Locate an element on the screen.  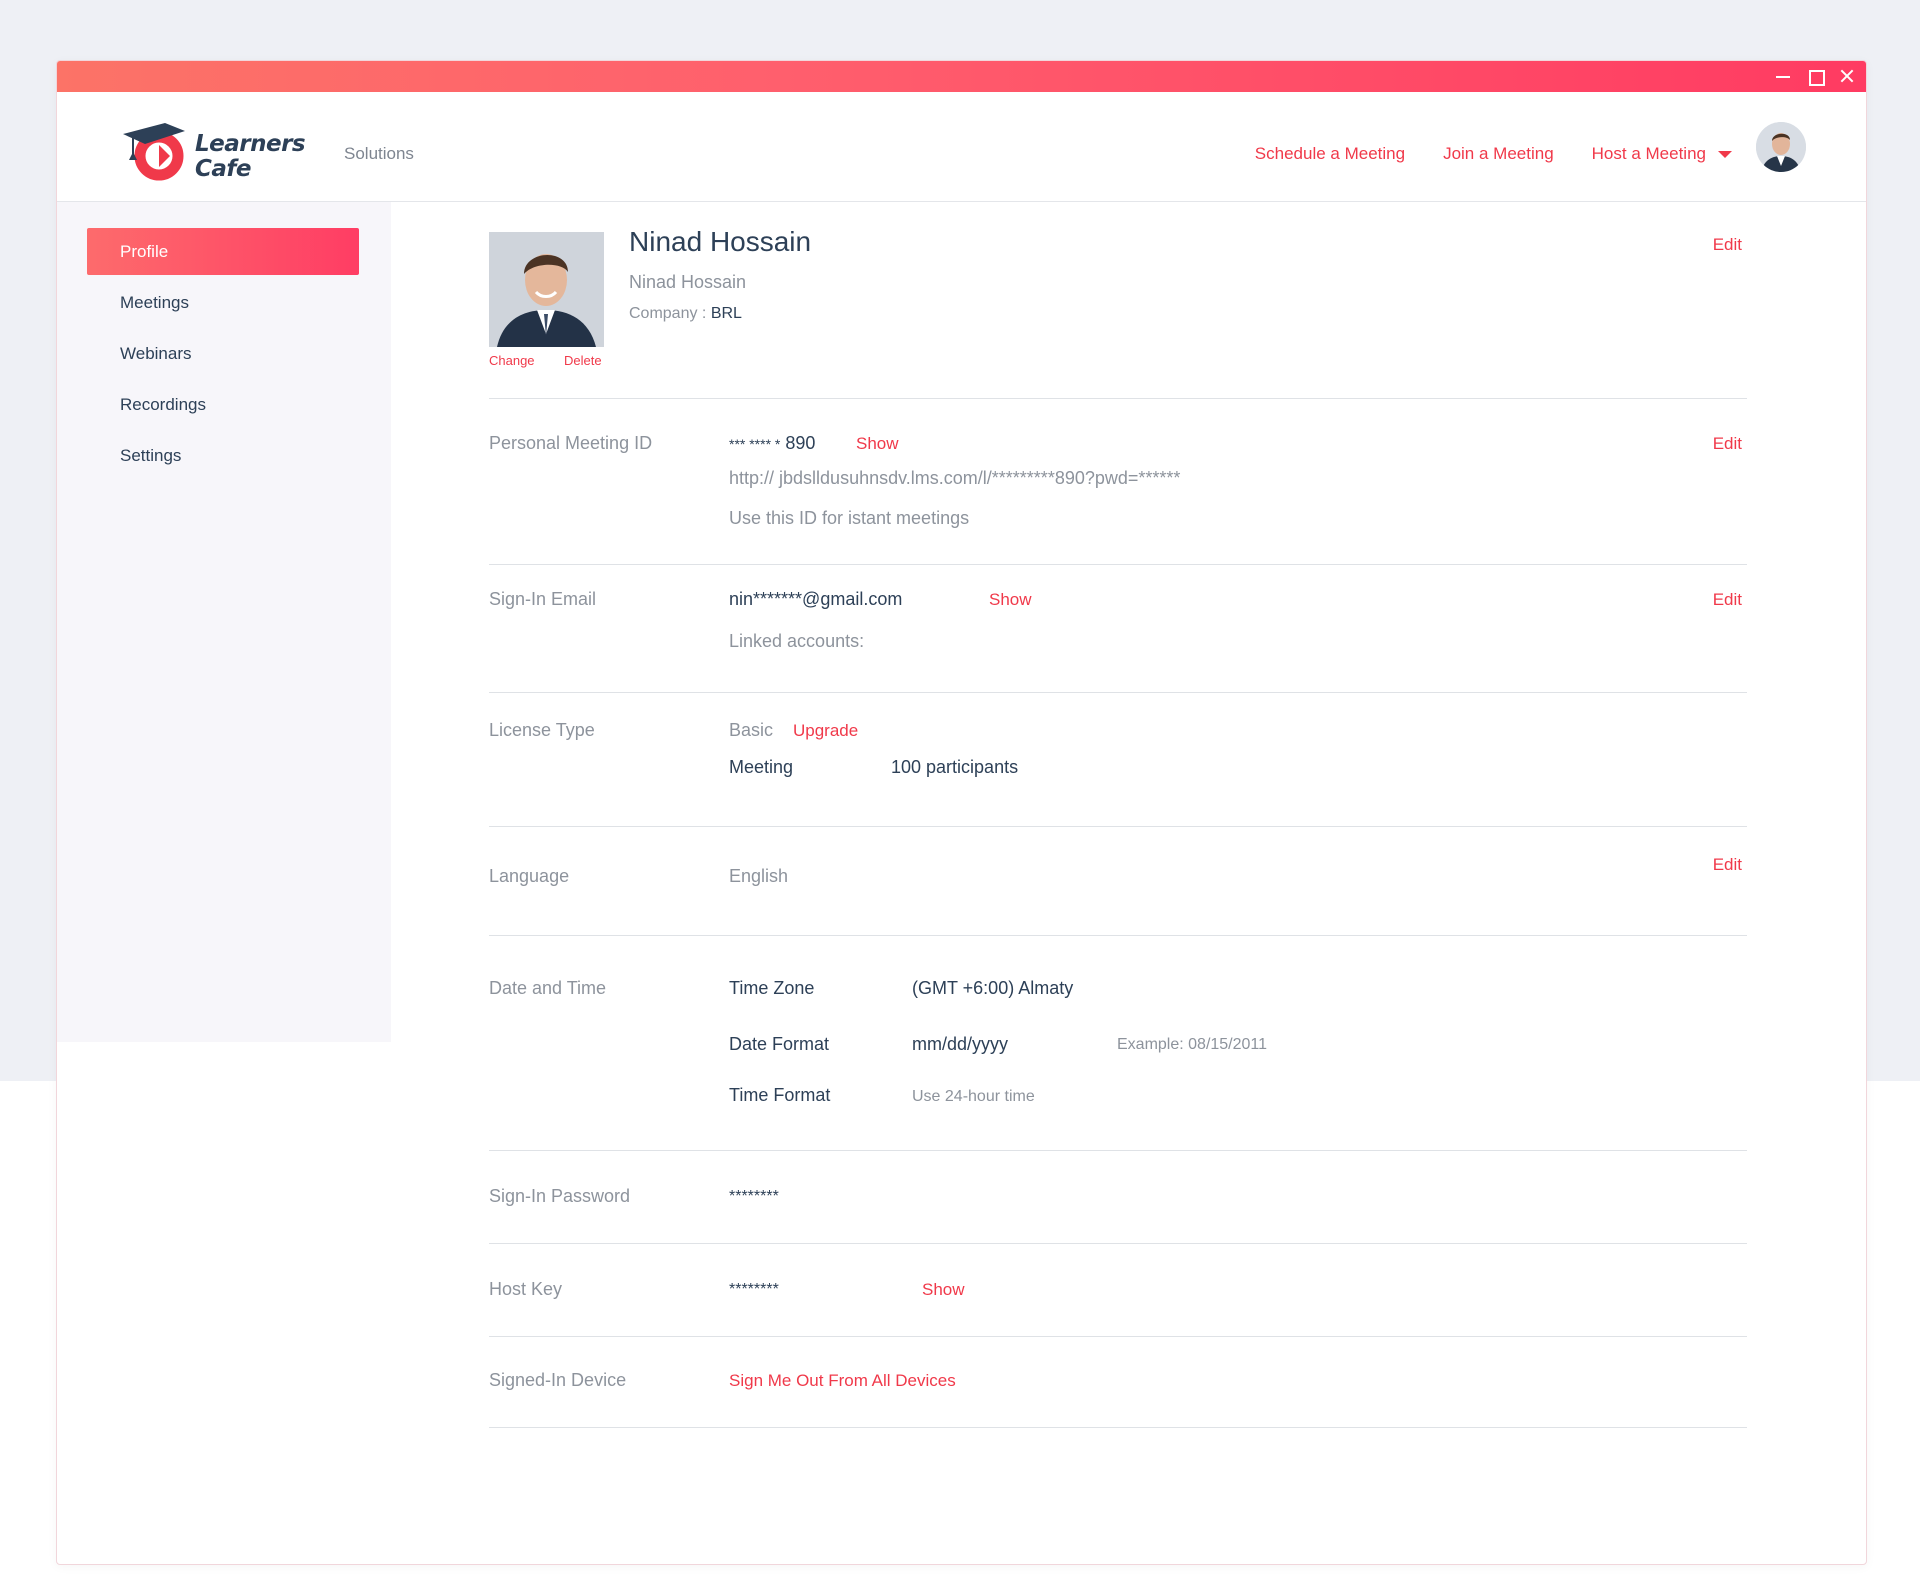
chevron-down-icon is located at coordinates (1725, 155).